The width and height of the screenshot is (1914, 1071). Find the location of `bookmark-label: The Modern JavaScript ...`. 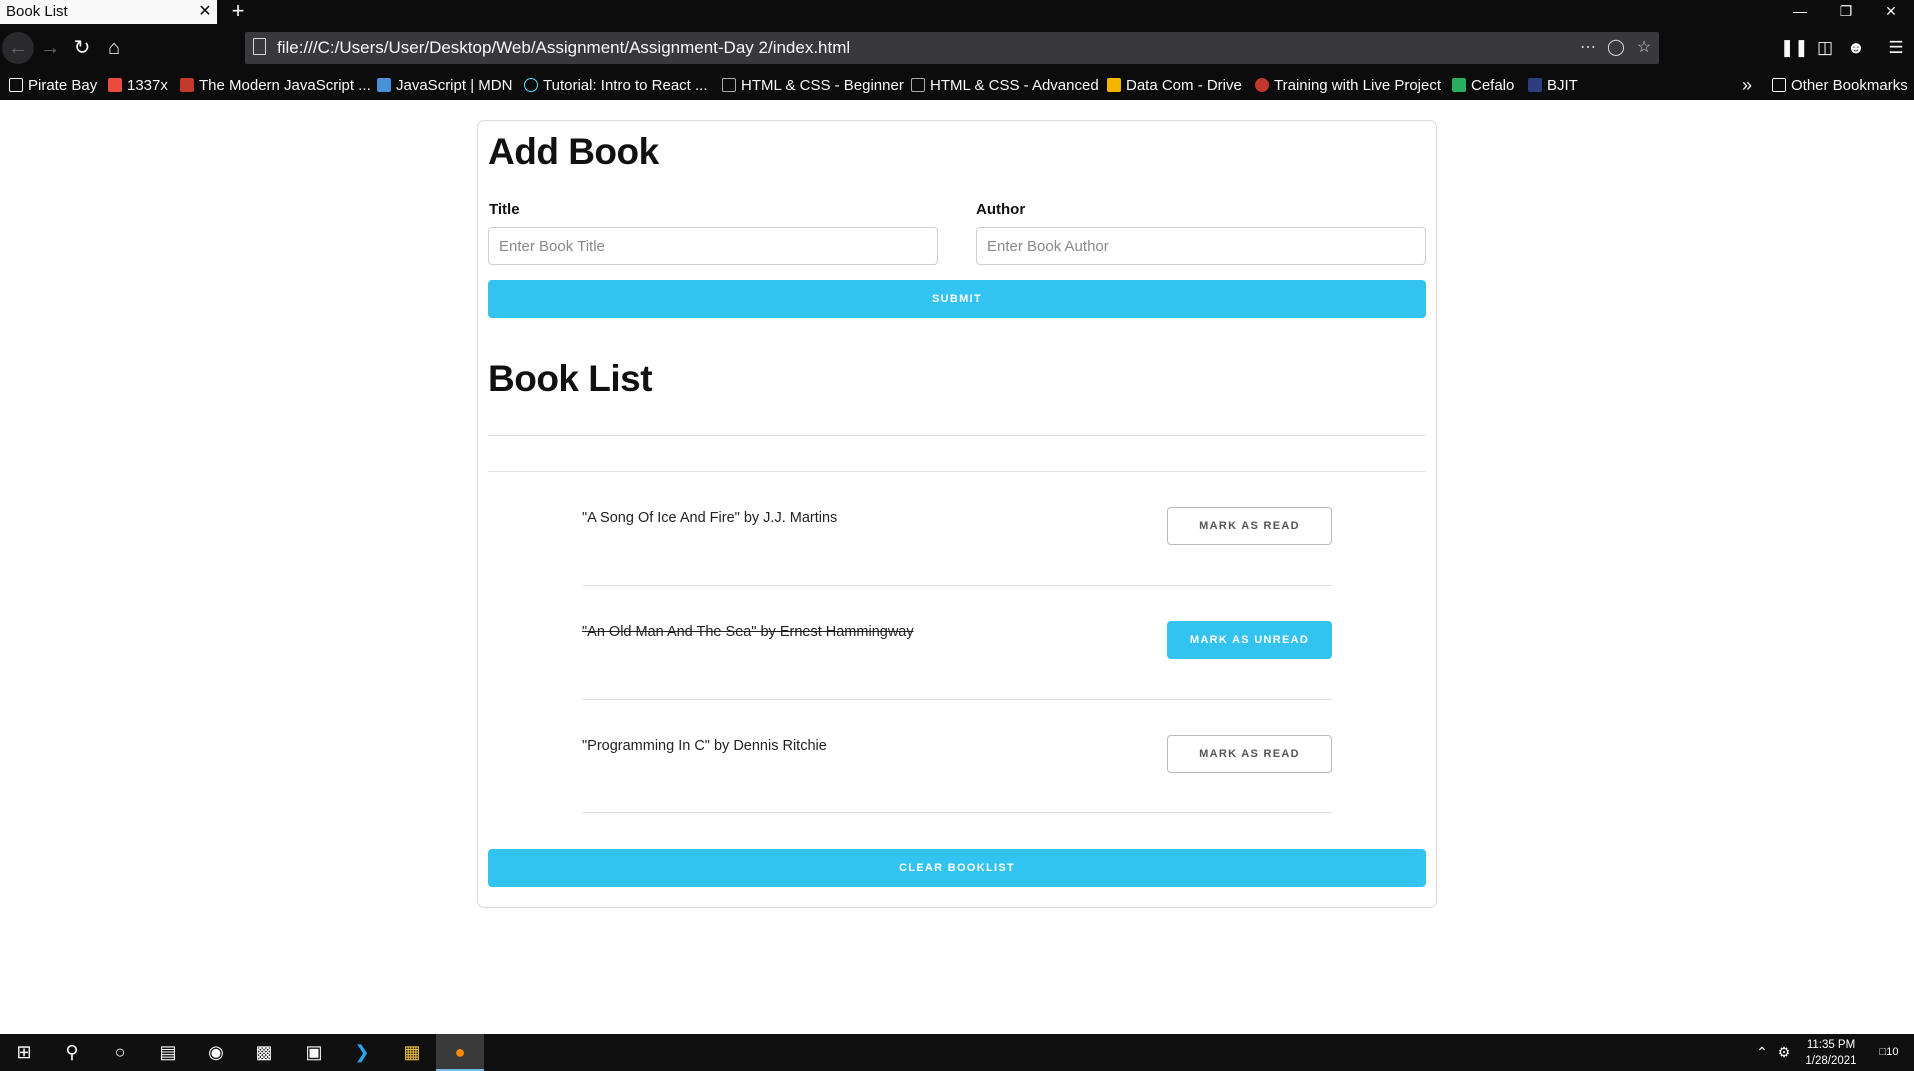

bookmark-label: The Modern JavaScript ... is located at coordinates (285, 85).